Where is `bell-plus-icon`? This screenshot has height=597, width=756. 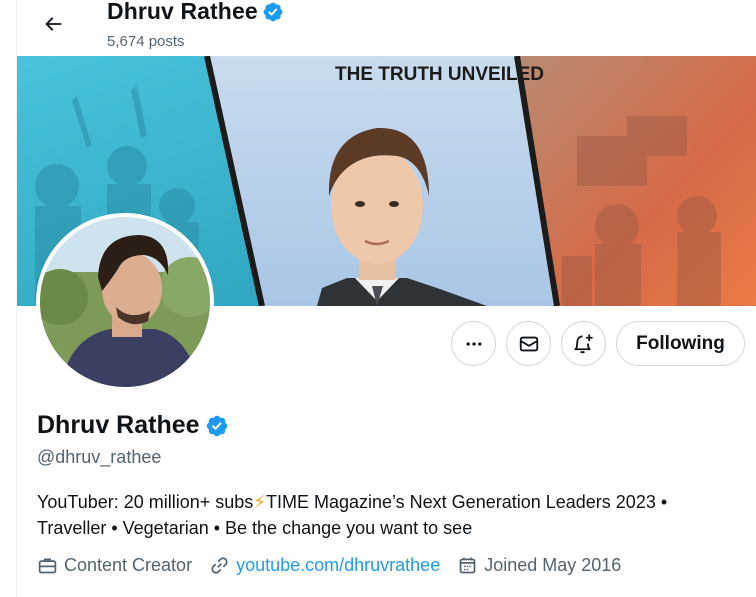 bell-plus-icon is located at coordinates (583, 344).